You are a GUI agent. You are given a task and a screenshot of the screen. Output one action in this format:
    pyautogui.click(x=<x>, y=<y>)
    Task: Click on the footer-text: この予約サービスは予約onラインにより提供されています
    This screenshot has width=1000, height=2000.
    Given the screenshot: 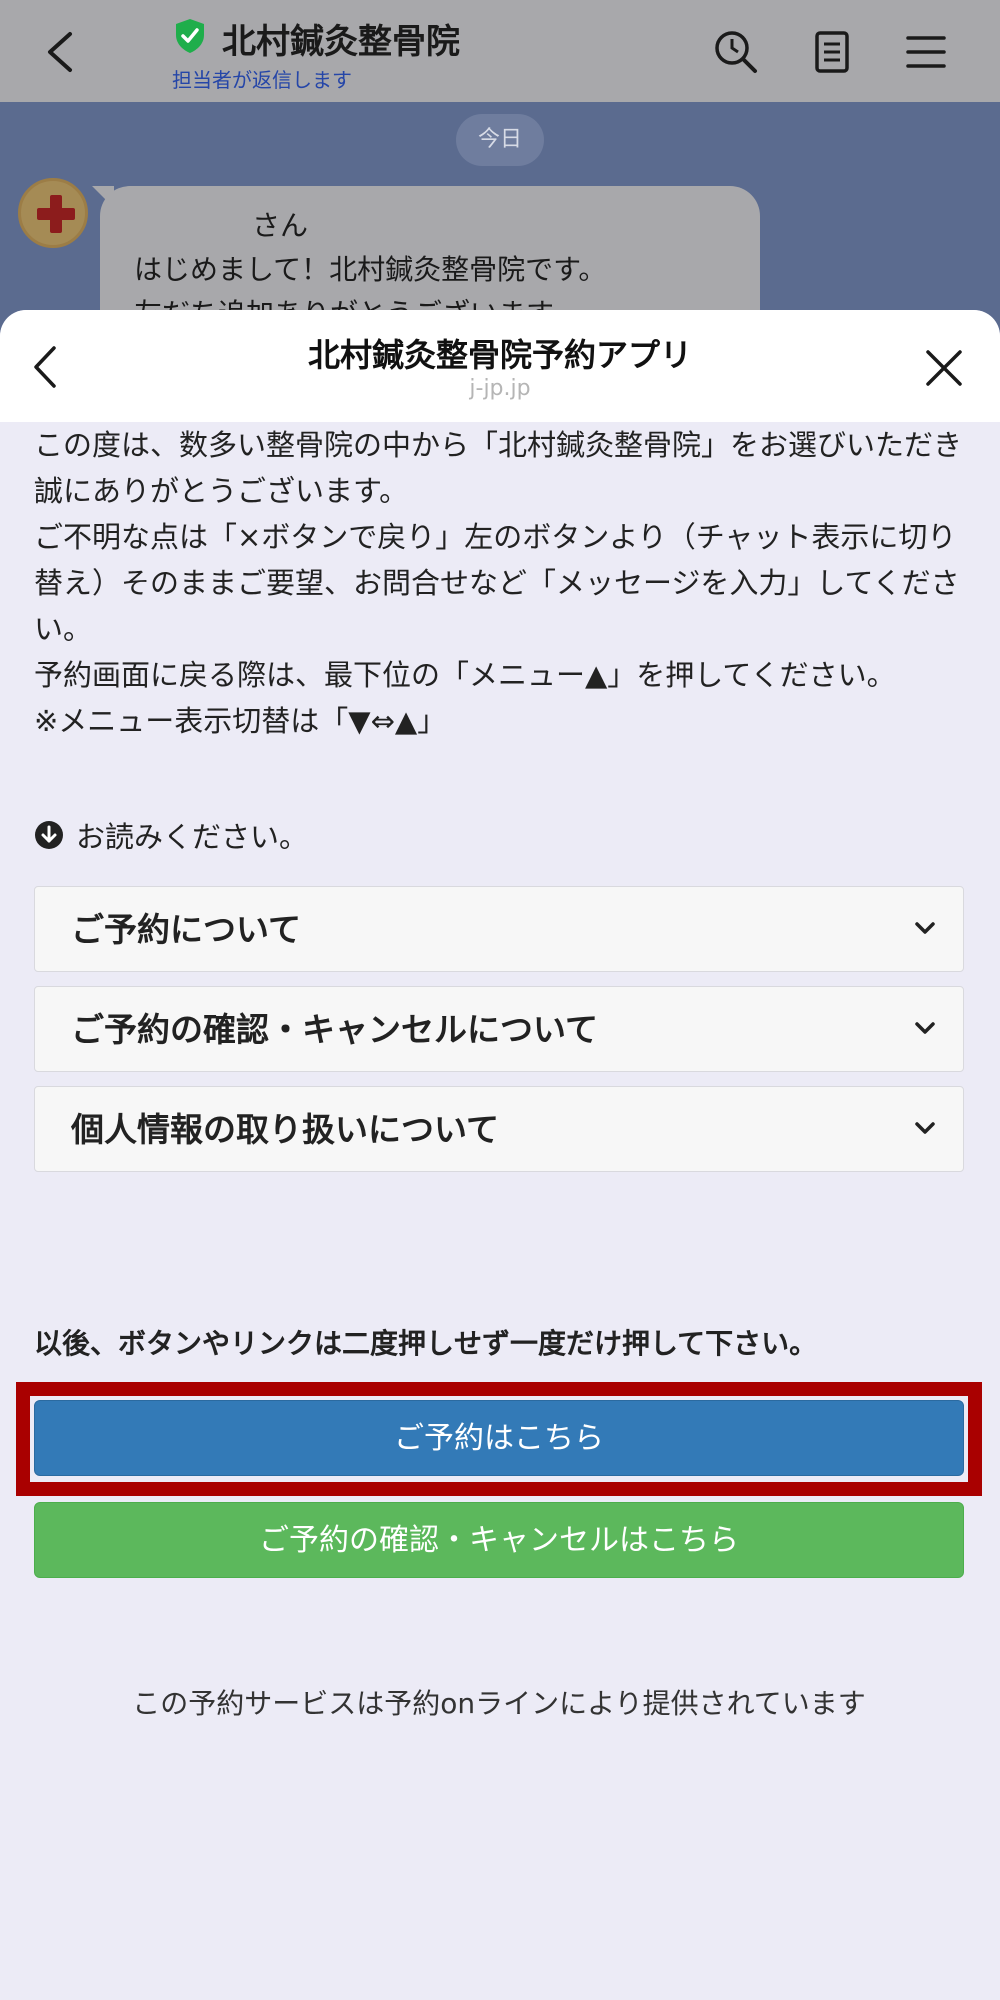 What is the action you would take?
    pyautogui.click(x=499, y=1703)
    